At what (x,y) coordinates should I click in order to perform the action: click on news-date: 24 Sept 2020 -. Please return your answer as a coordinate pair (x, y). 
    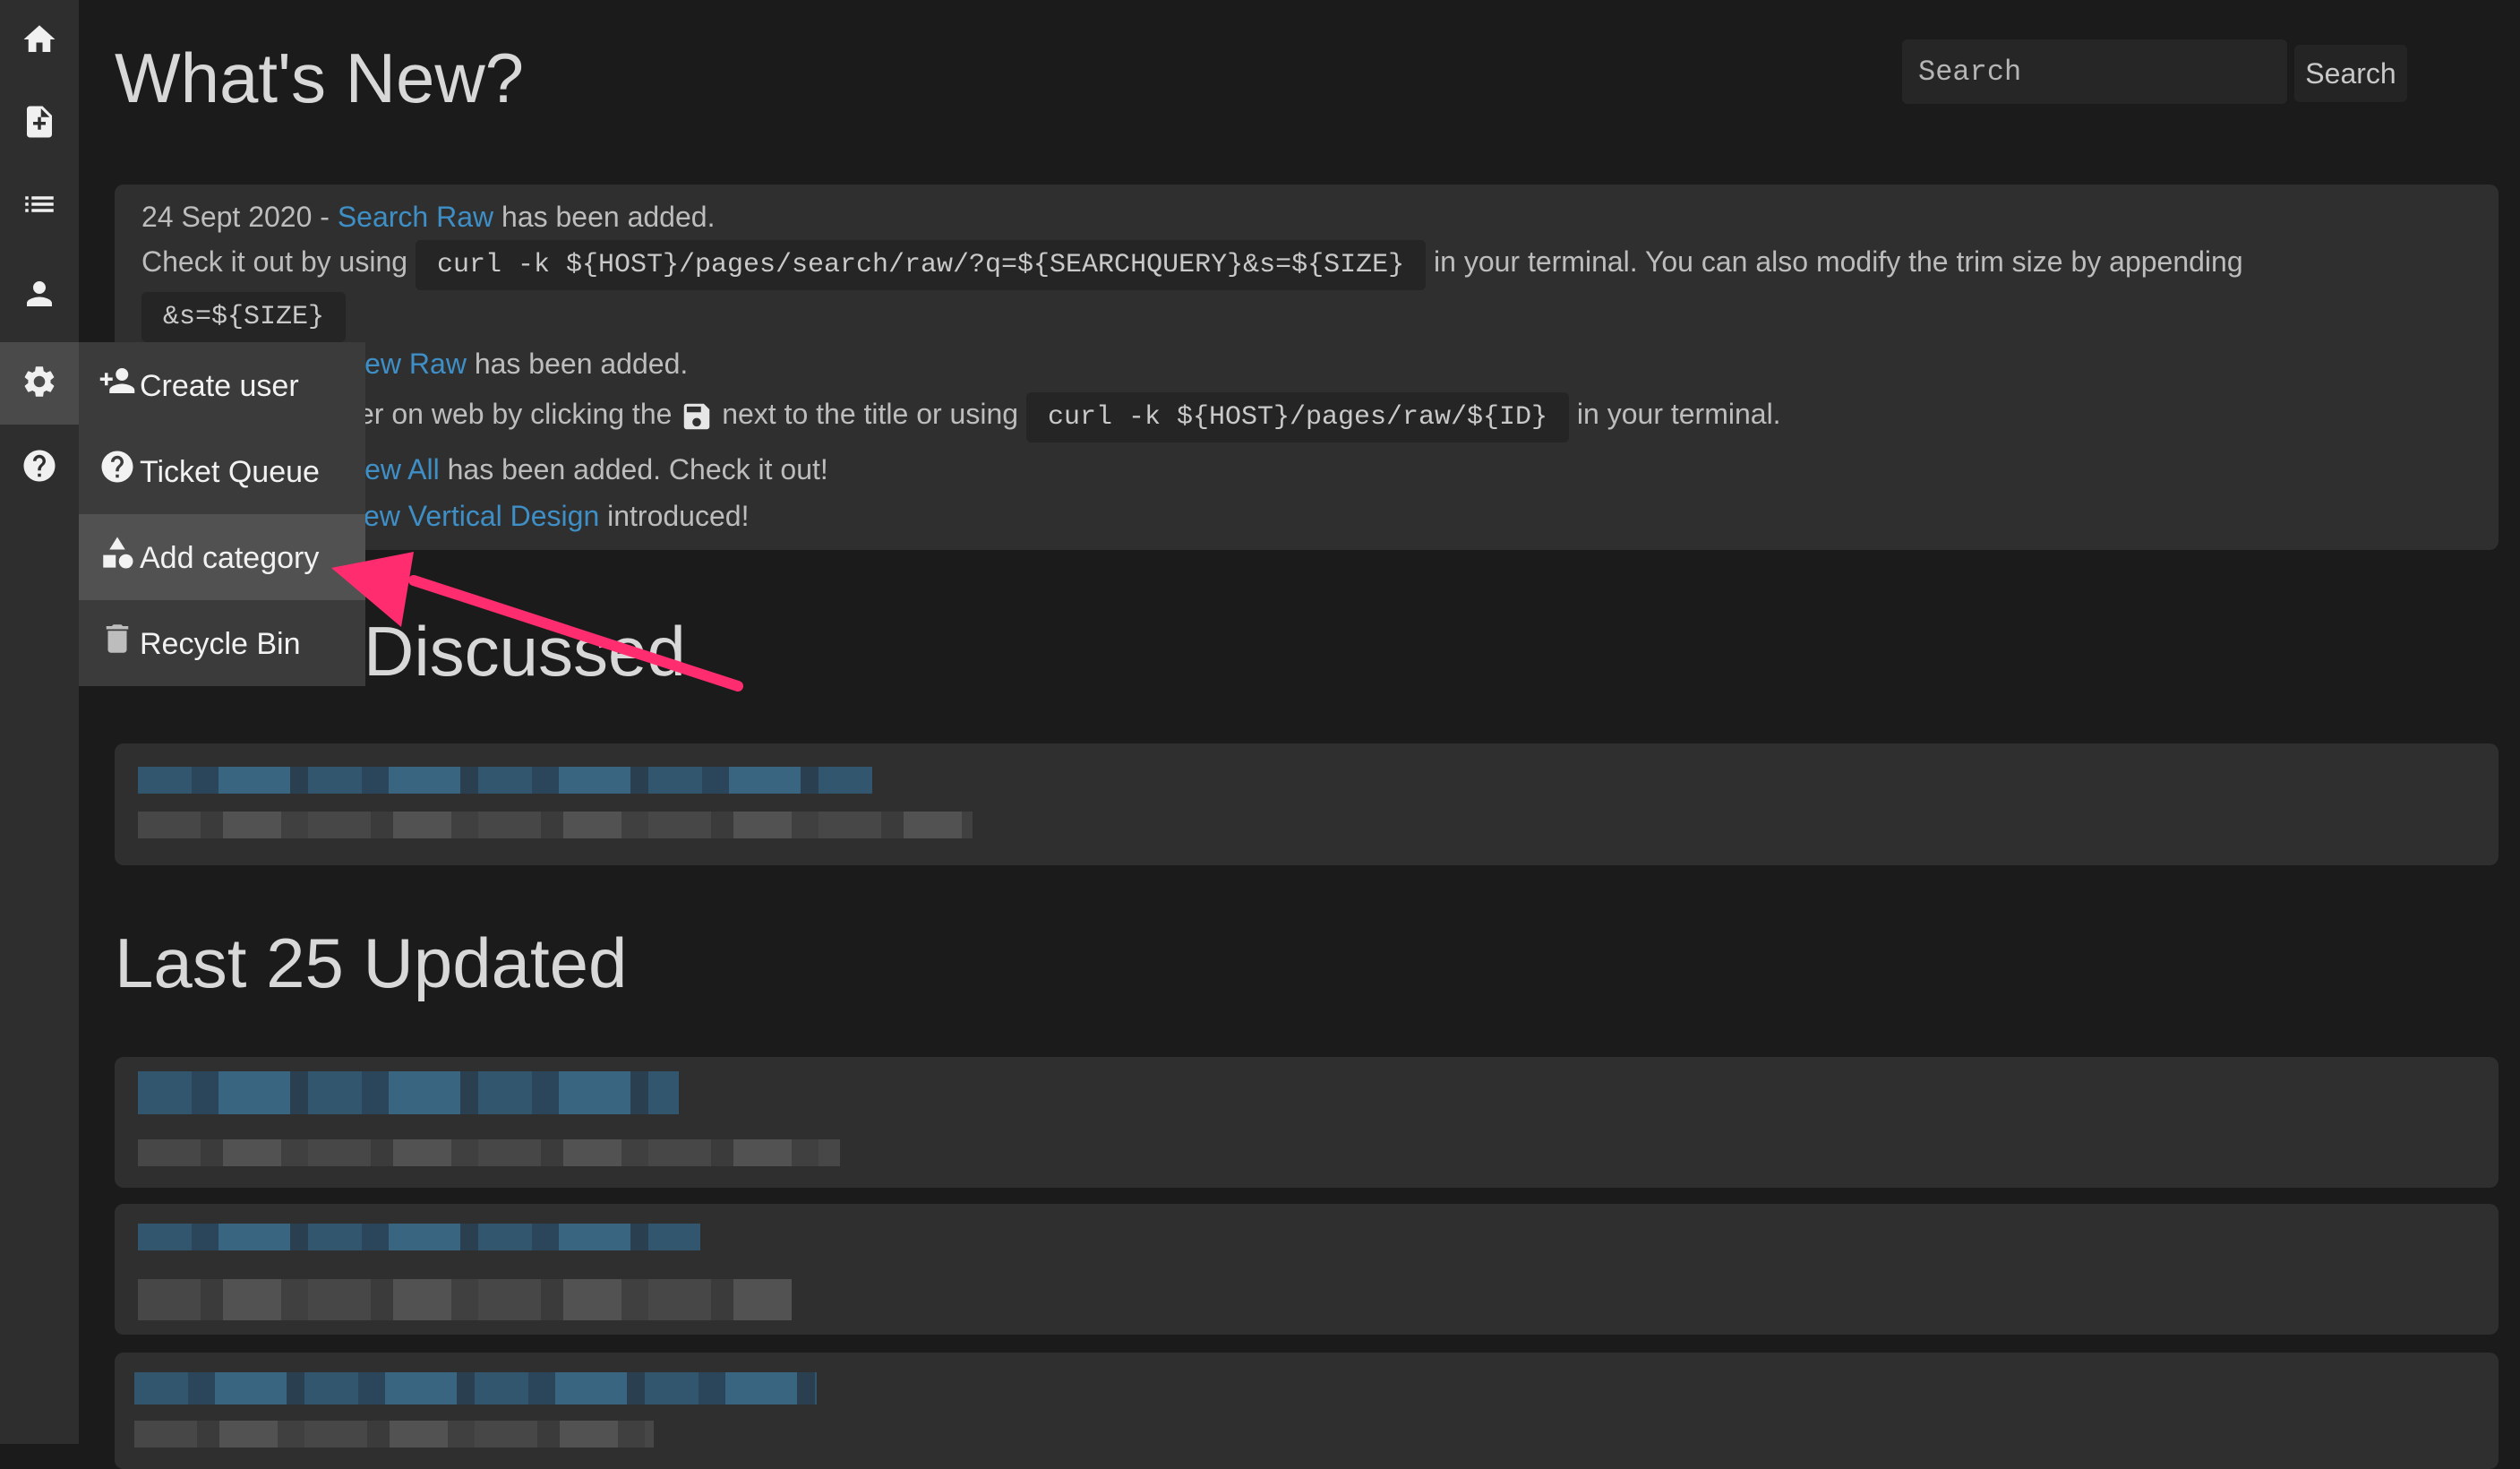
    Looking at the image, I should click on (239, 217).